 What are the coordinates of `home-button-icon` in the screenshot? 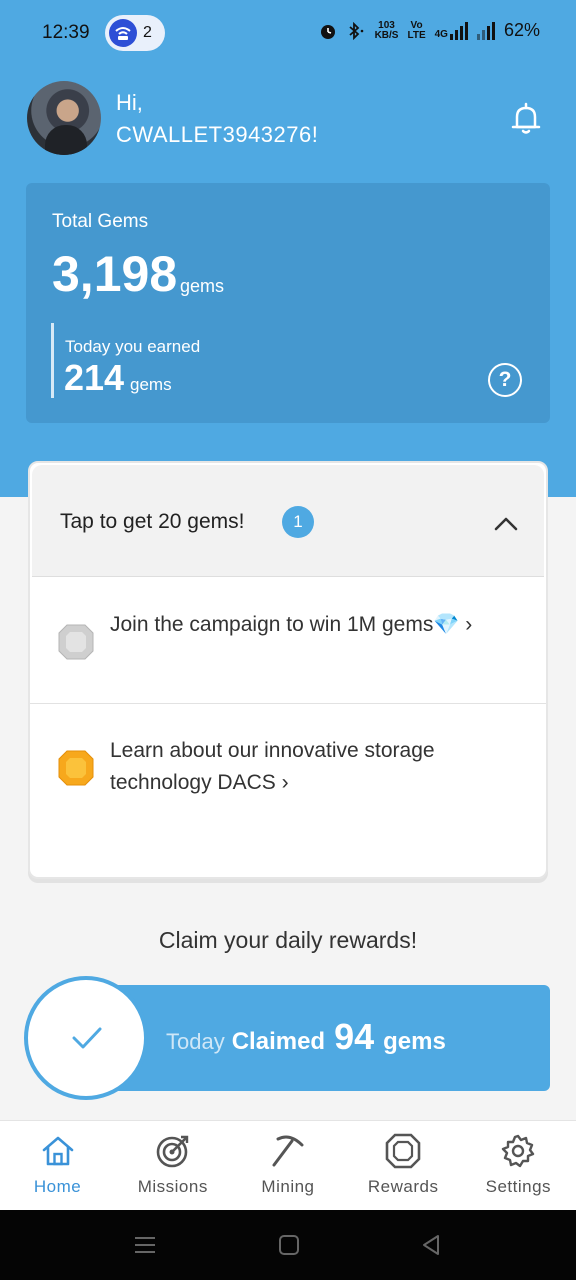 It's located at (289, 1245).